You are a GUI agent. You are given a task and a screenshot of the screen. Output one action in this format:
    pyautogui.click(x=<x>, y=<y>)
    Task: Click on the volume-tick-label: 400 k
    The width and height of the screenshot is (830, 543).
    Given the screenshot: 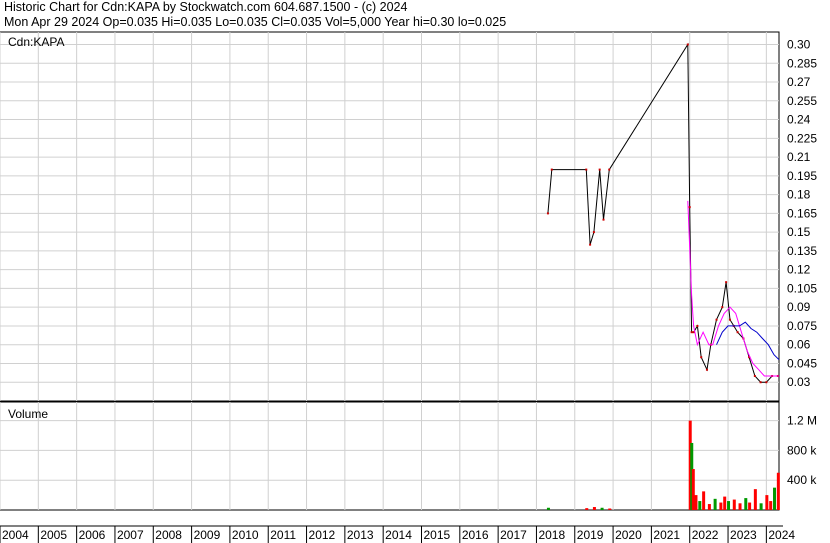 What is the action you would take?
    pyautogui.click(x=802, y=480)
    